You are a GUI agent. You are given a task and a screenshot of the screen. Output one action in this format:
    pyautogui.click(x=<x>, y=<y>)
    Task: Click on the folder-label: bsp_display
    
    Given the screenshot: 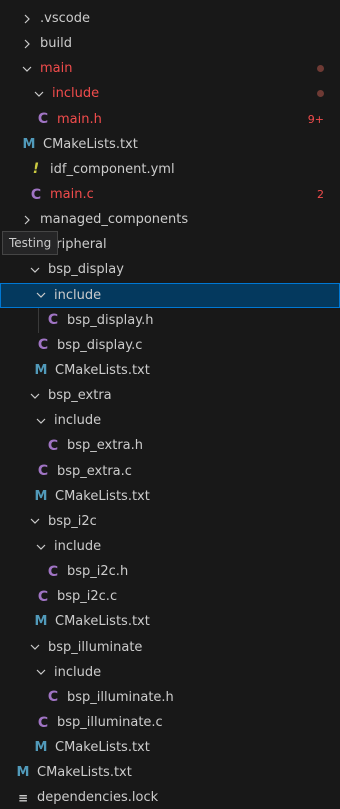 What is the action you would take?
    pyautogui.click(x=86, y=270)
    